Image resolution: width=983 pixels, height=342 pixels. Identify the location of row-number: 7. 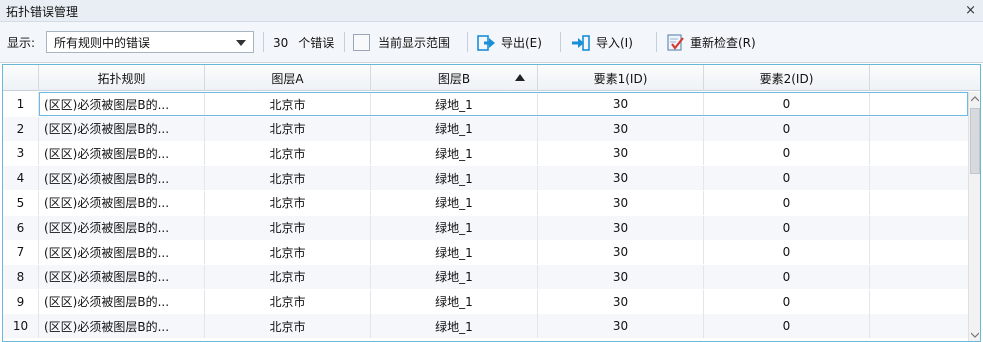
(21, 252).